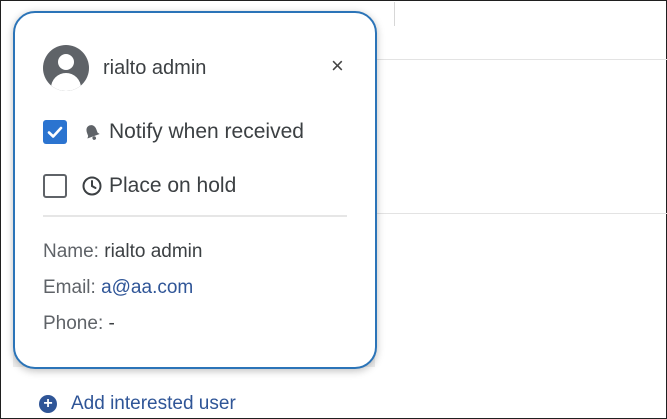 The image size is (667, 419). What do you see at coordinates (66, 62) in the screenshot?
I see `avatar-head` at bounding box center [66, 62].